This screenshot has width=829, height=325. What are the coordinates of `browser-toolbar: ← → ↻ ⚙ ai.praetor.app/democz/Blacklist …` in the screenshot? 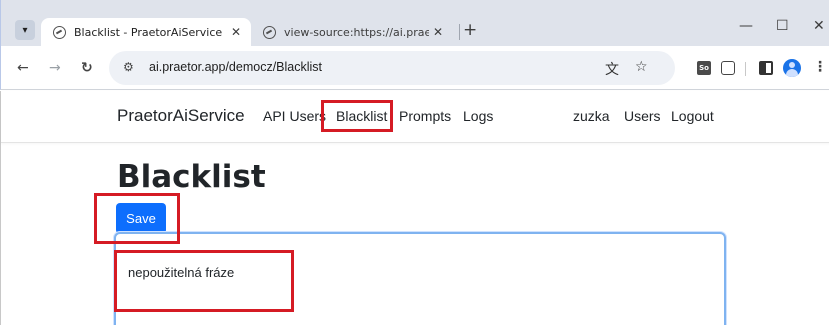 It's located at (414, 68).